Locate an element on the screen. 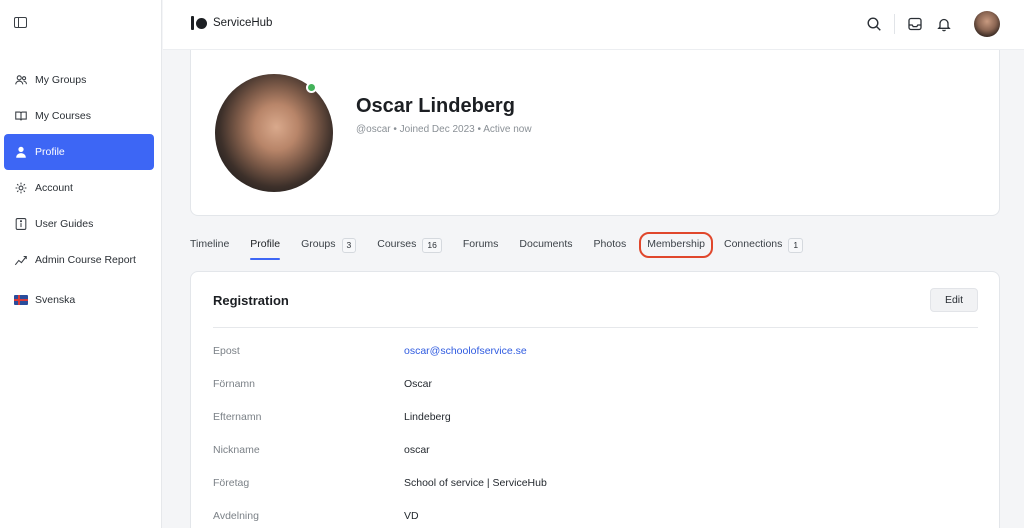  profile-avatar is located at coordinates (274, 133).